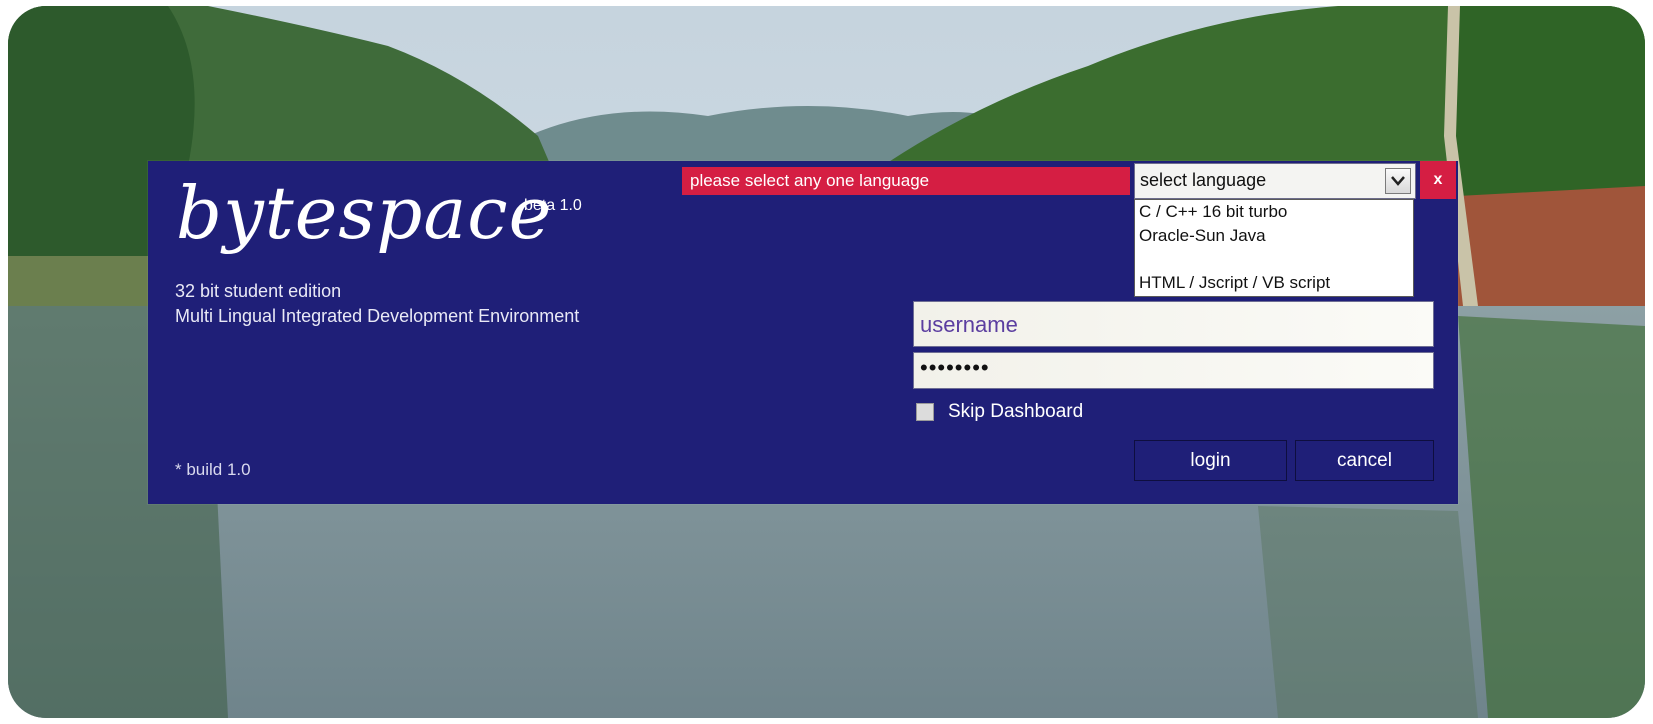 The image size is (1653, 724). What do you see at coordinates (1213, 212) in the screenshot?
I see `language-option-c: C / C++ 16 bit turbo` at bounding box center [1213, 212].